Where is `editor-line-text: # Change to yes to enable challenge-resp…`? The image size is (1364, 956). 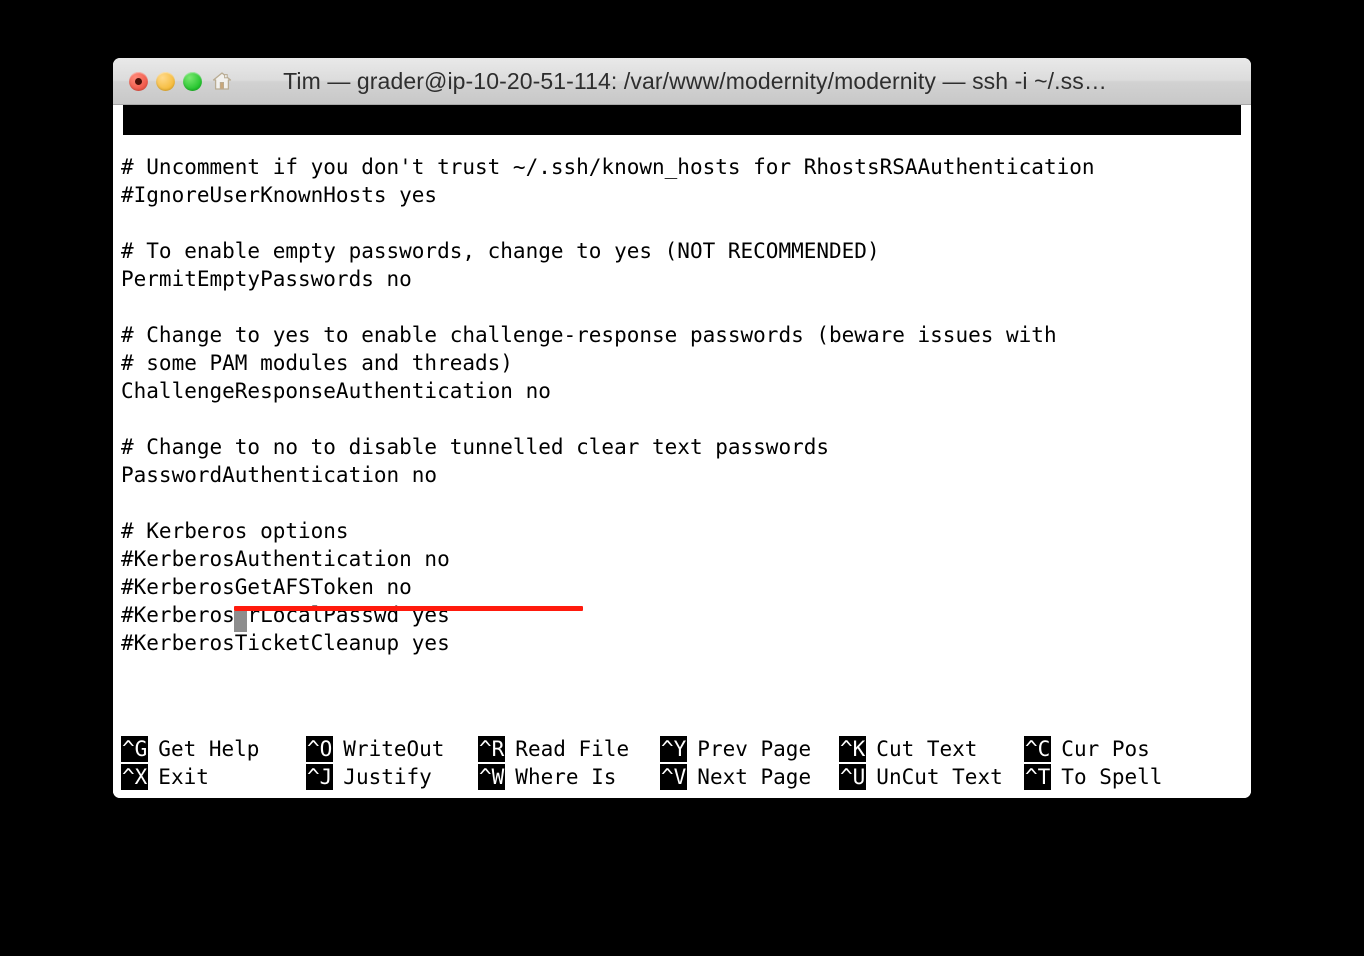
editor-line-text: # Change to yes to enable challenge-resp… is located at coordinates (589, 335).